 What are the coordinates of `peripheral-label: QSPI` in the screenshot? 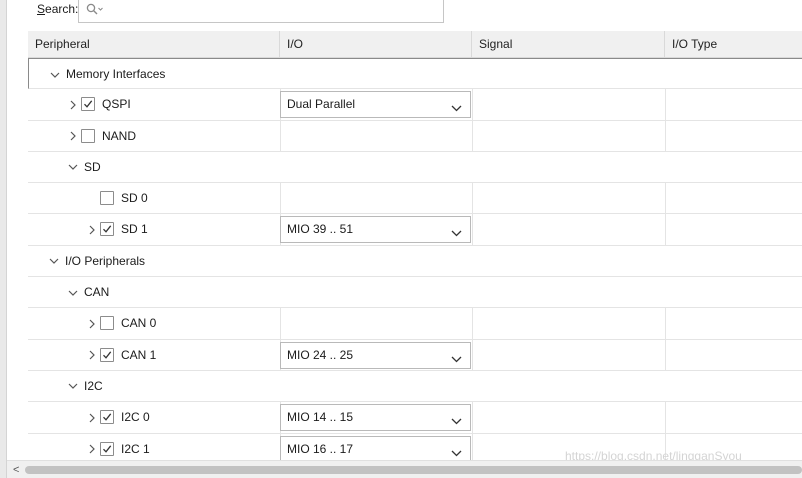 It's located at (116, 104).